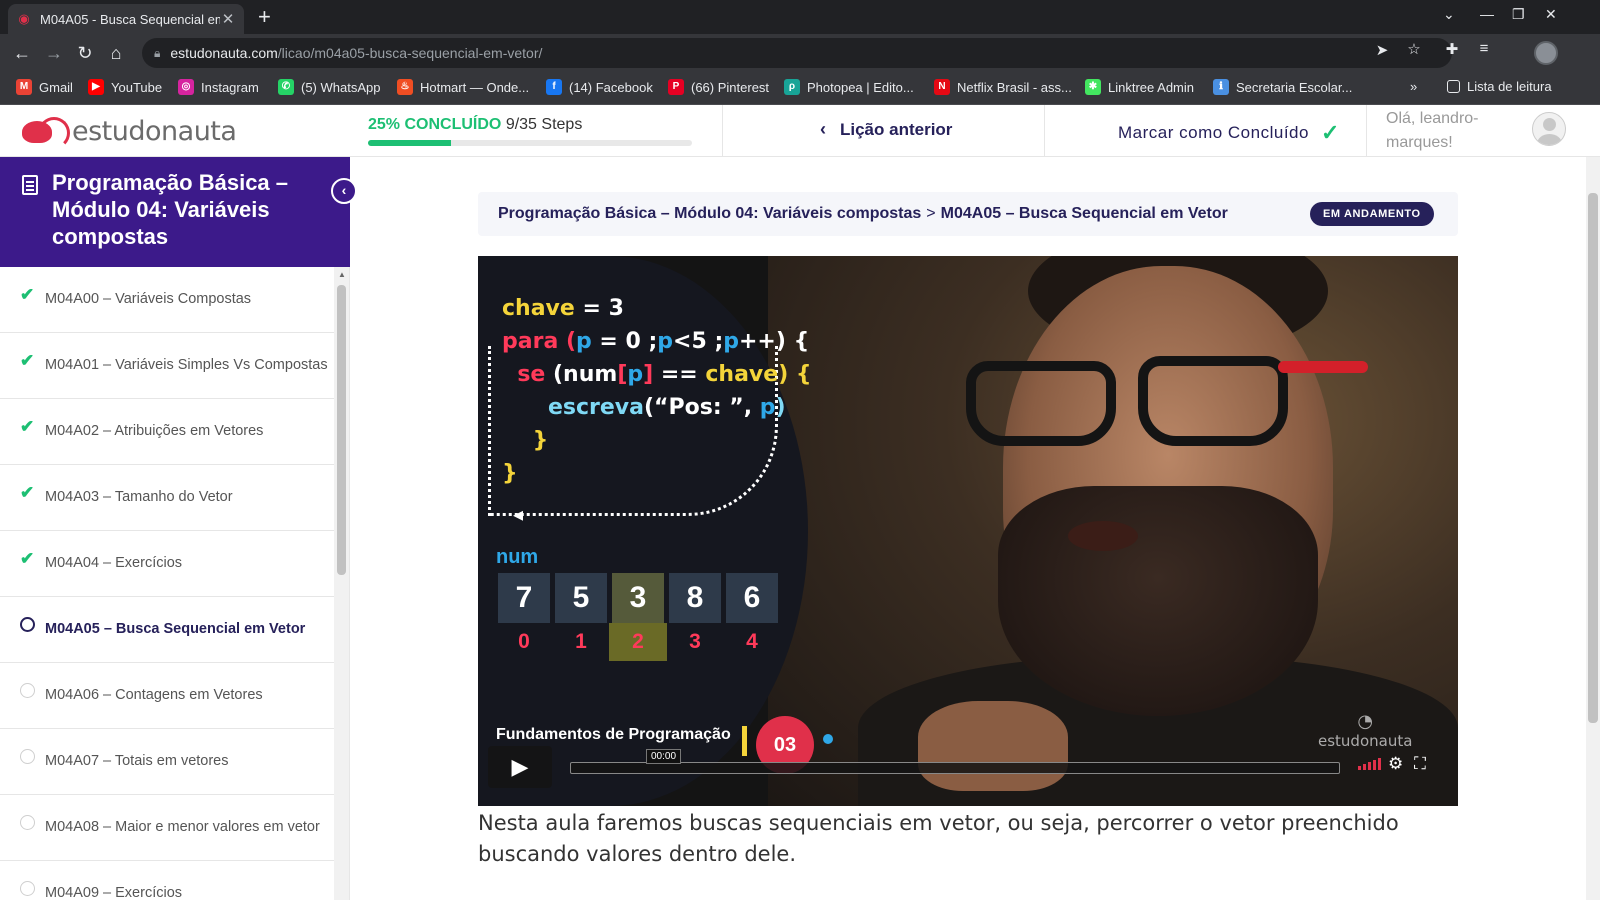 This screenshot has height=900, width=1600. Describe the element at coordinates (167, 564) in the screenshot. I see `sidebar-lesson-item: ✔ M04A04 – Exercícios` at that location.